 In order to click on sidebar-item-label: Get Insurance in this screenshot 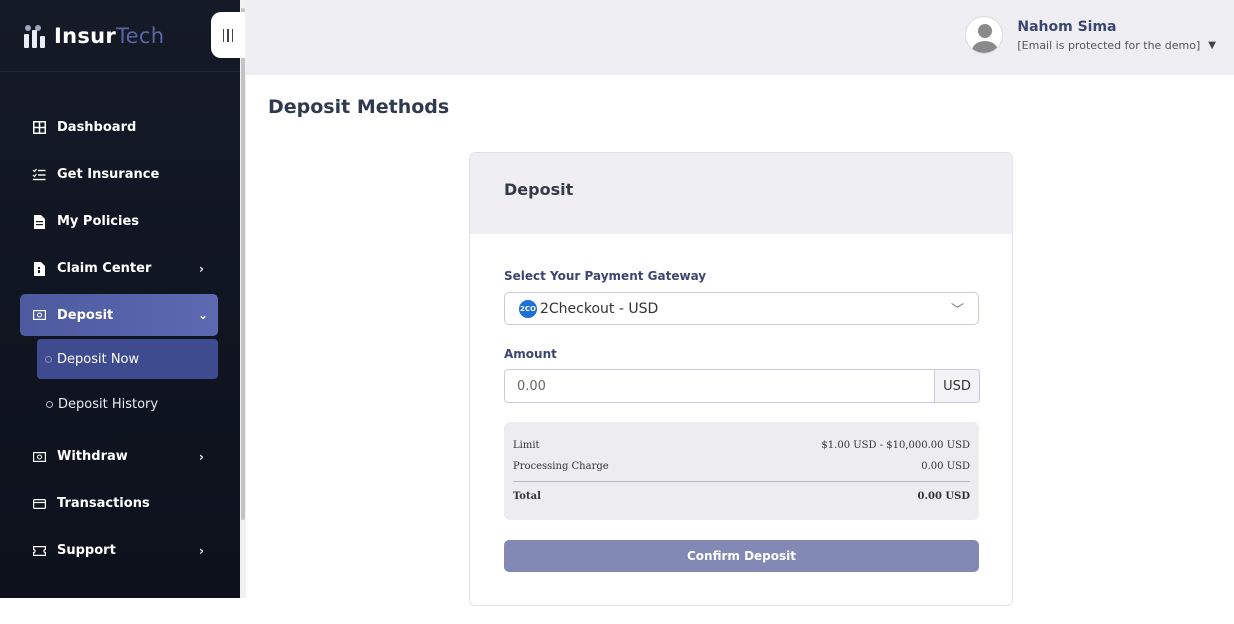, I will do `click(108, 174)`.